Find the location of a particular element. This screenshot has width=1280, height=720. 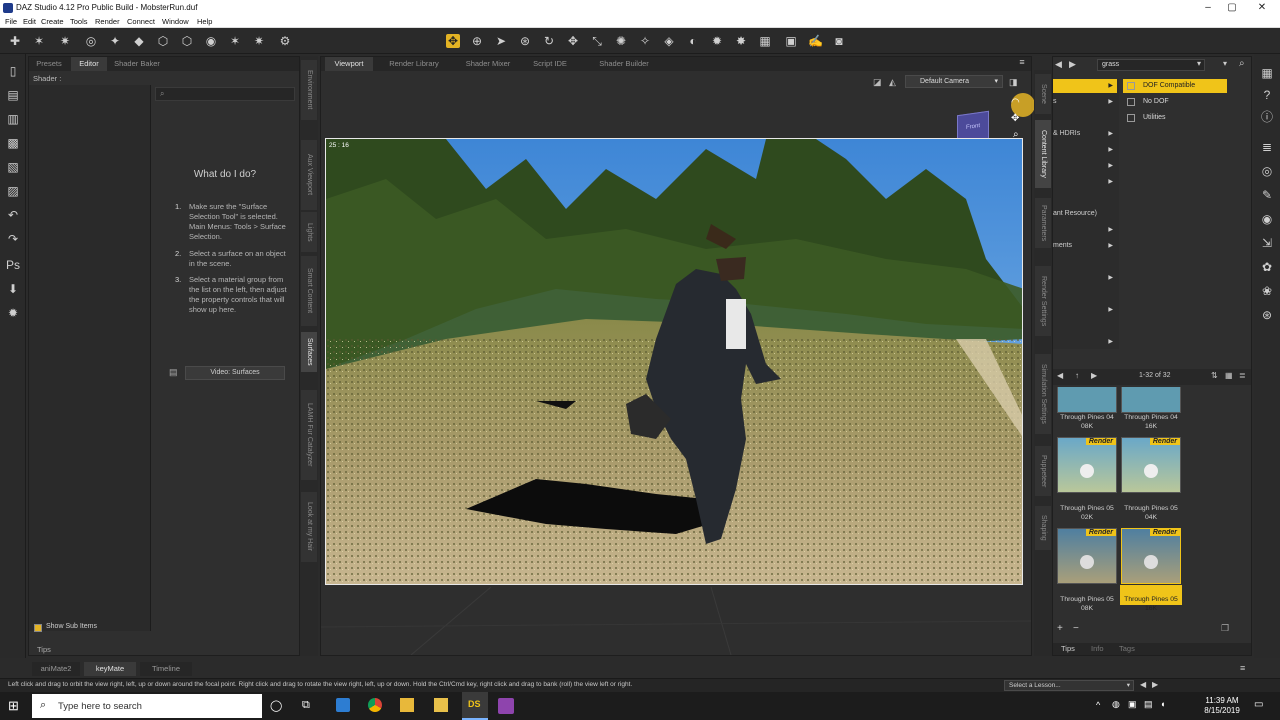

vtab-simulation-settings: Simulation Settings is located at coordinates (1043, 394).